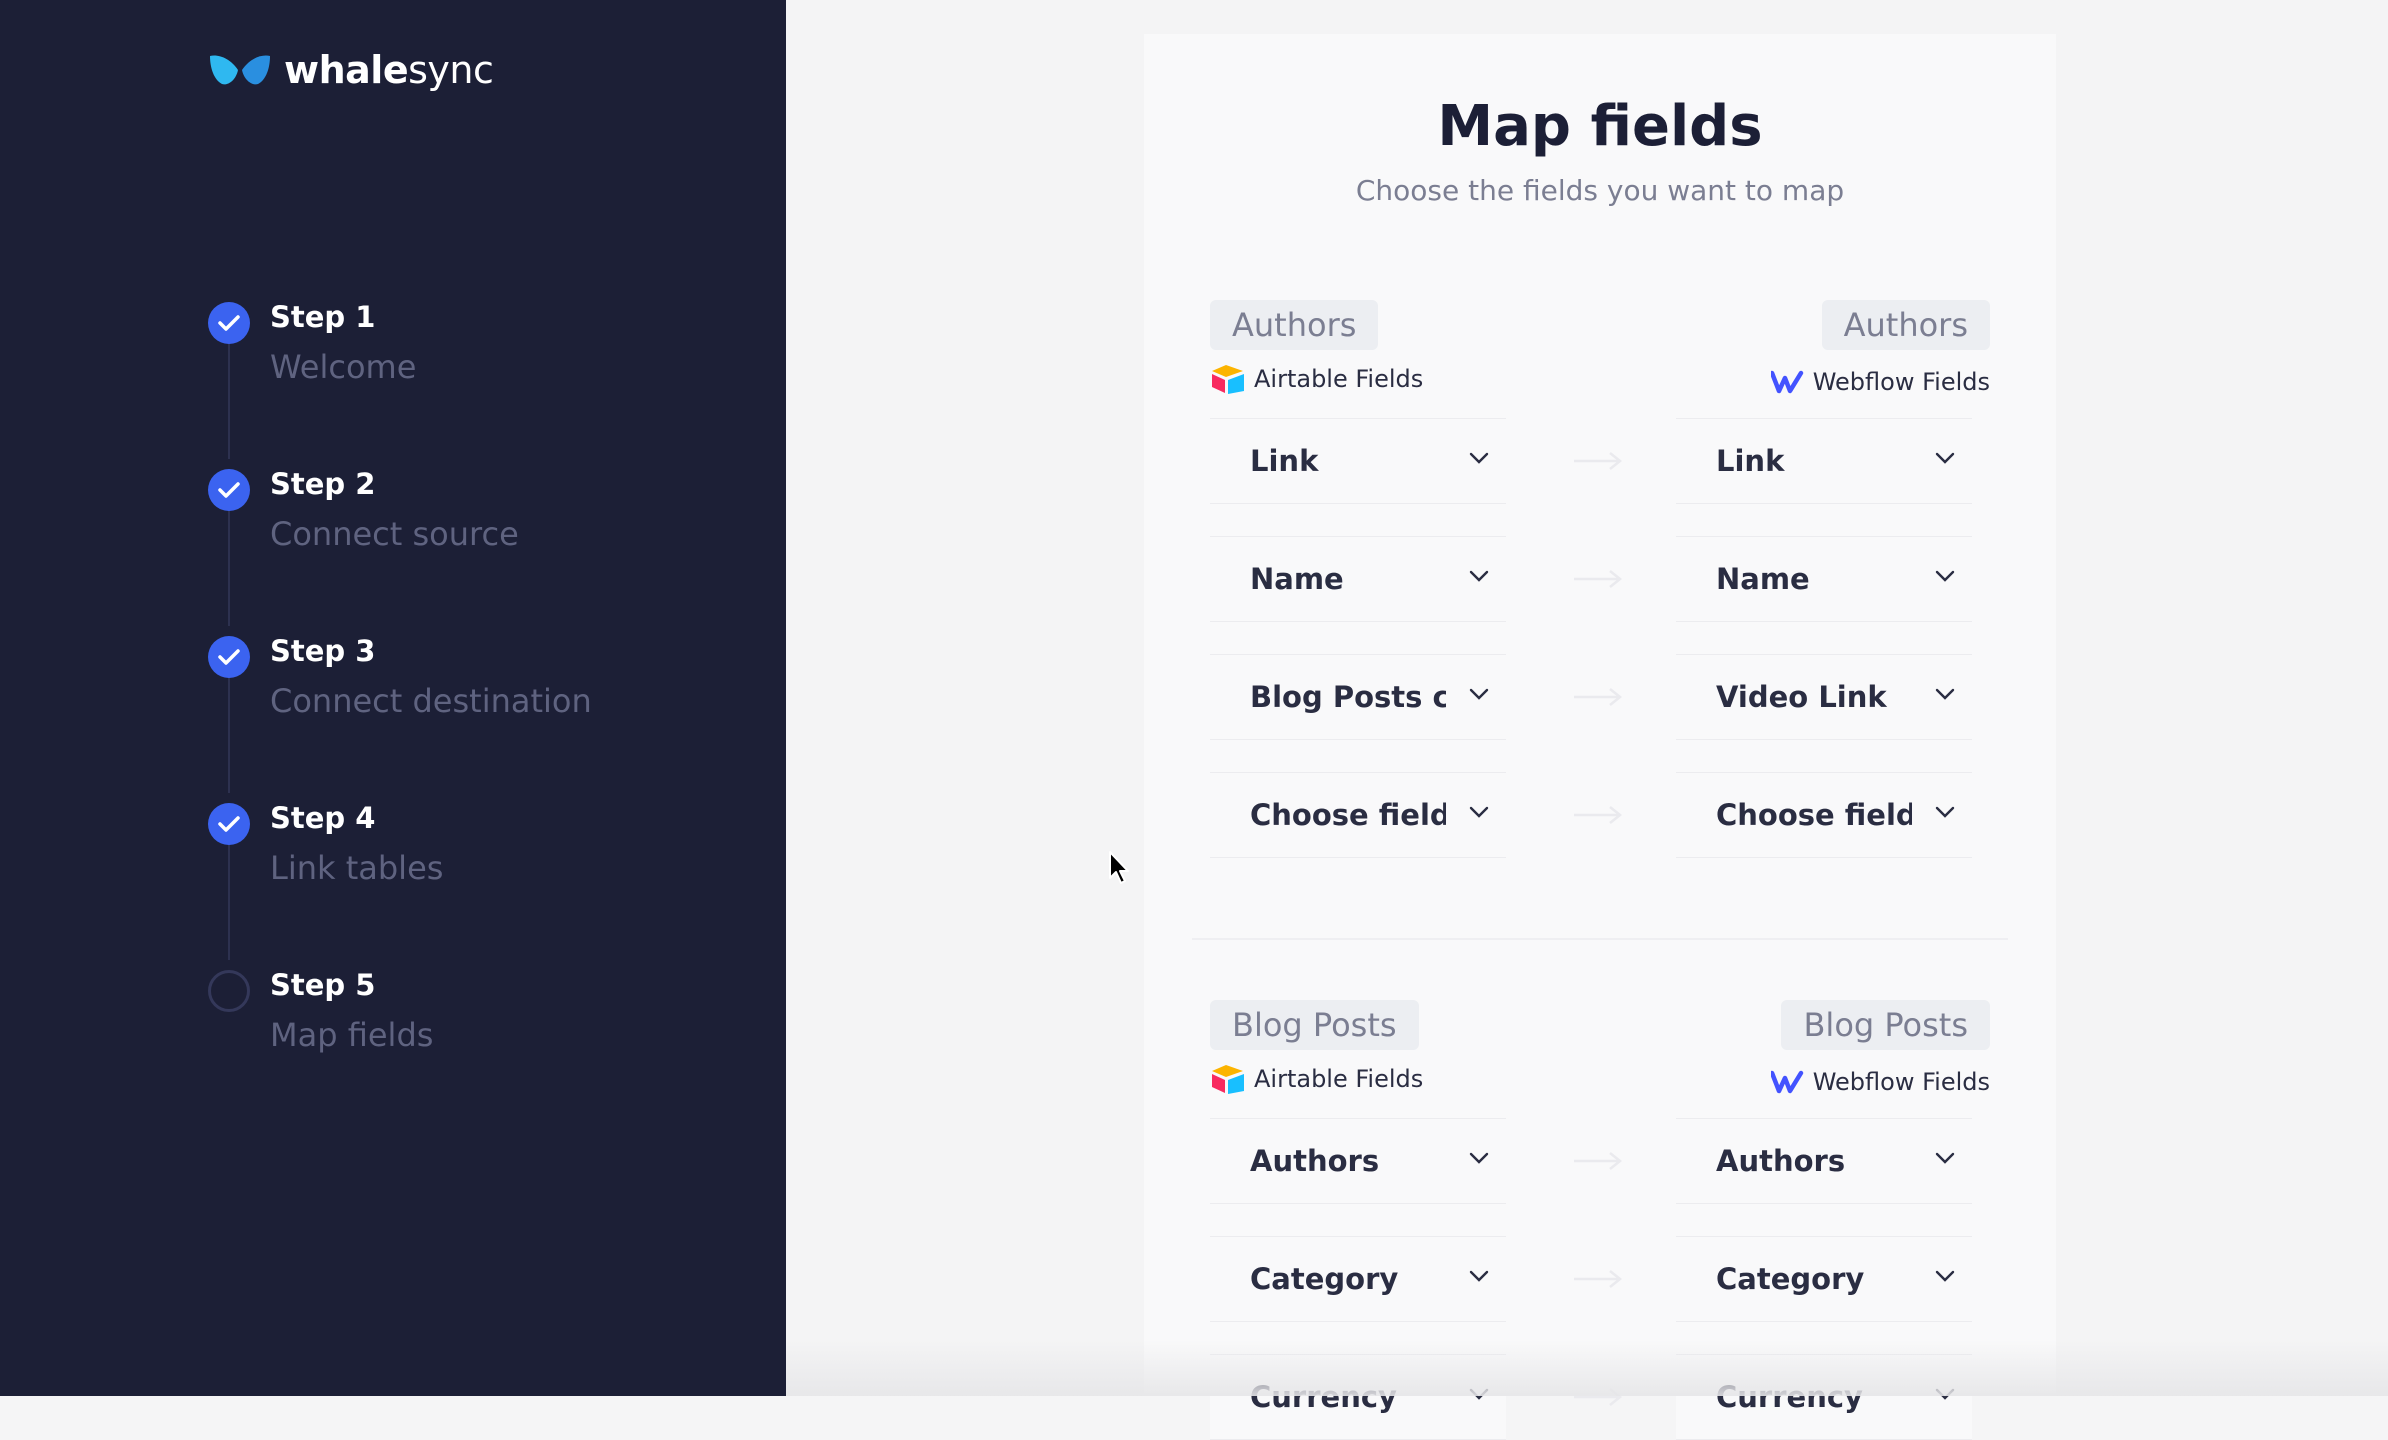 This screenshot has width=2388, height=1440. Describe the element at coordinates (488, 375) in the screenshot. I see `step-item-1: Step 1 Welcome` at that location.